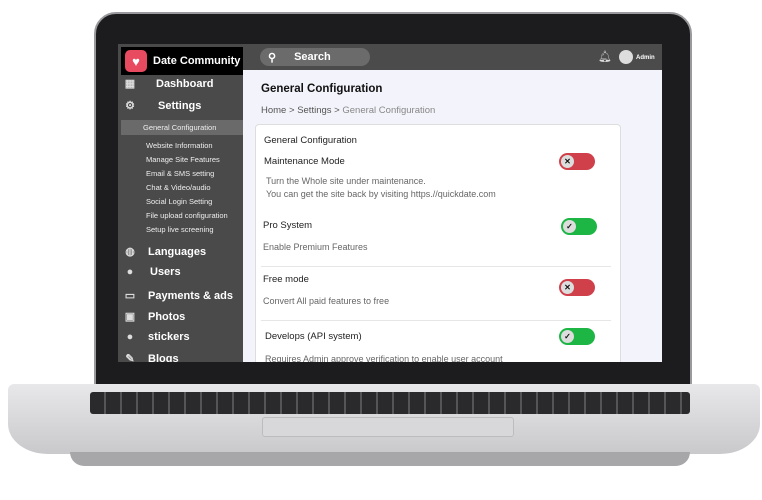  What do you see at coordinates (577, 161) in the screenshot?
I see `maintenance-toggle: ✕` at bounding box center [577, 161].